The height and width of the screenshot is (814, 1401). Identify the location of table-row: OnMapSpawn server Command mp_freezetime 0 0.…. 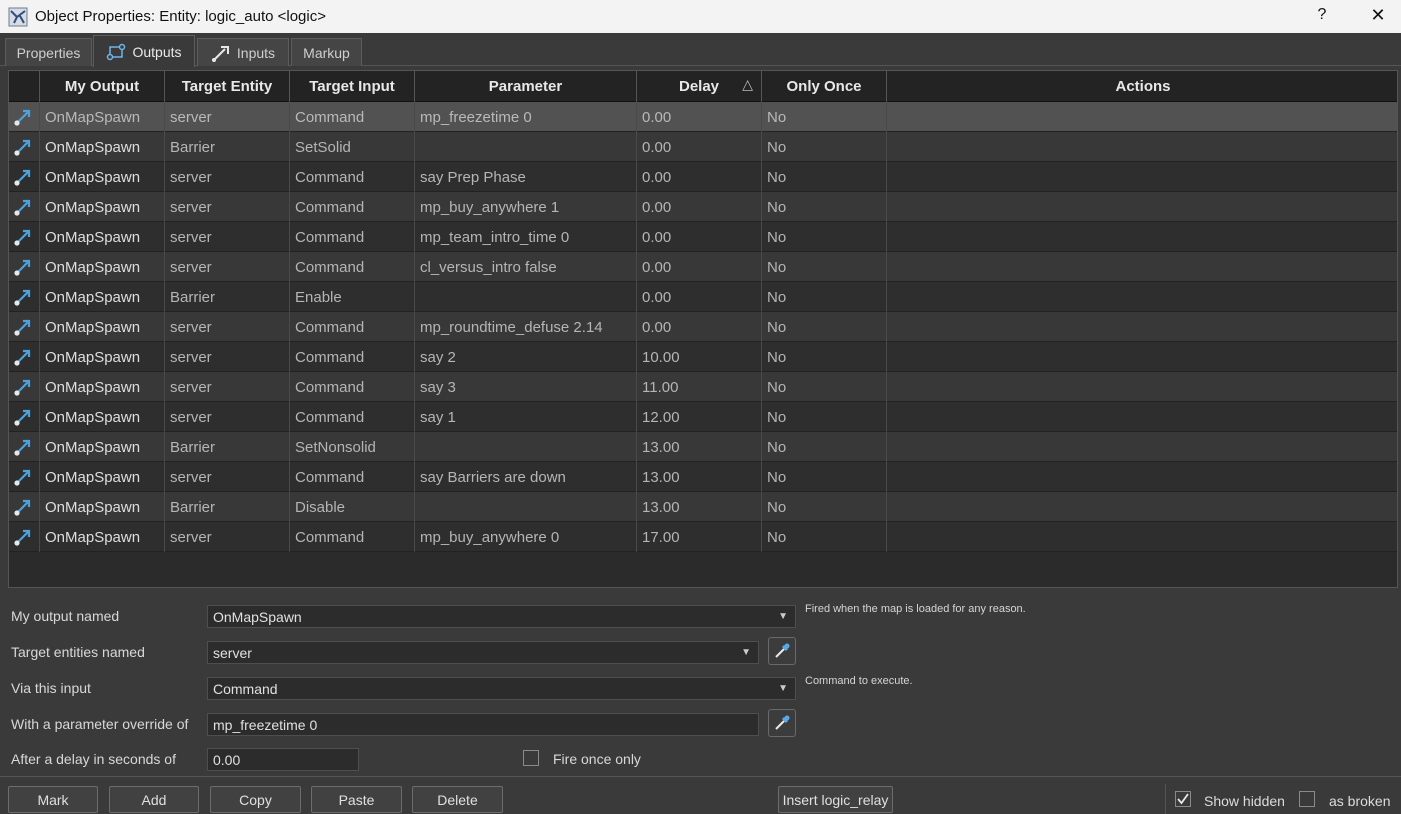
(703, 117).